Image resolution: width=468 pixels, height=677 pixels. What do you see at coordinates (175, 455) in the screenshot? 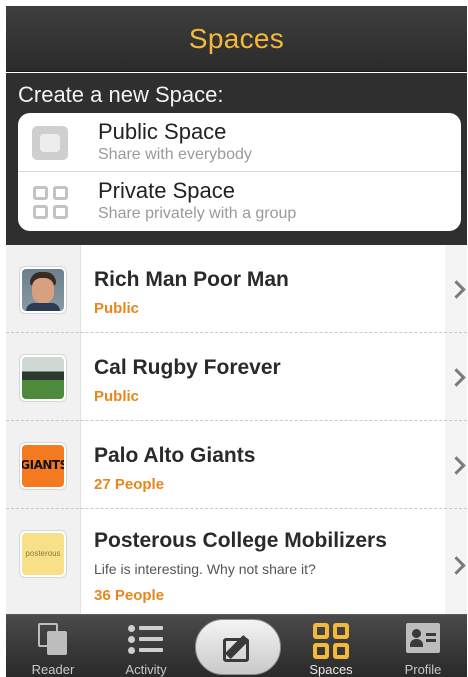
I see `space-title: Palo Alto Giants` at bounding box center [175, 455].